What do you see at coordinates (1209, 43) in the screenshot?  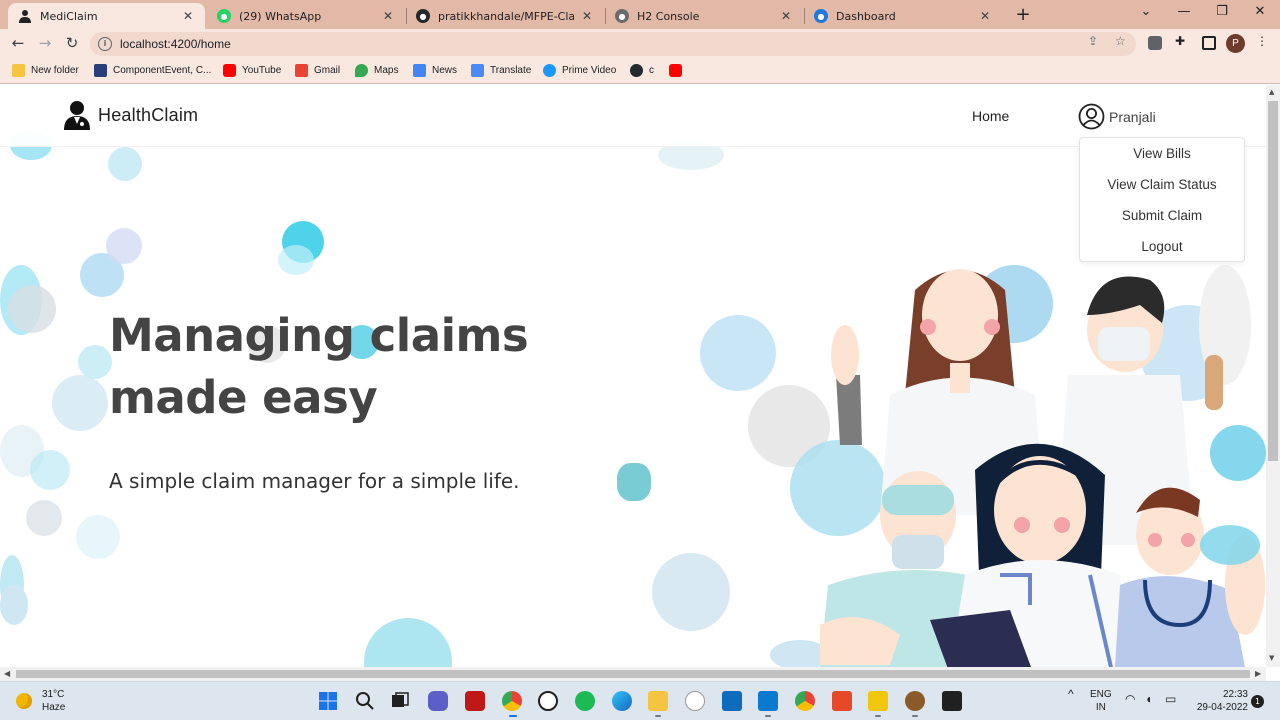 I see `side-panel-icon` at bounding box center [1209, 43].